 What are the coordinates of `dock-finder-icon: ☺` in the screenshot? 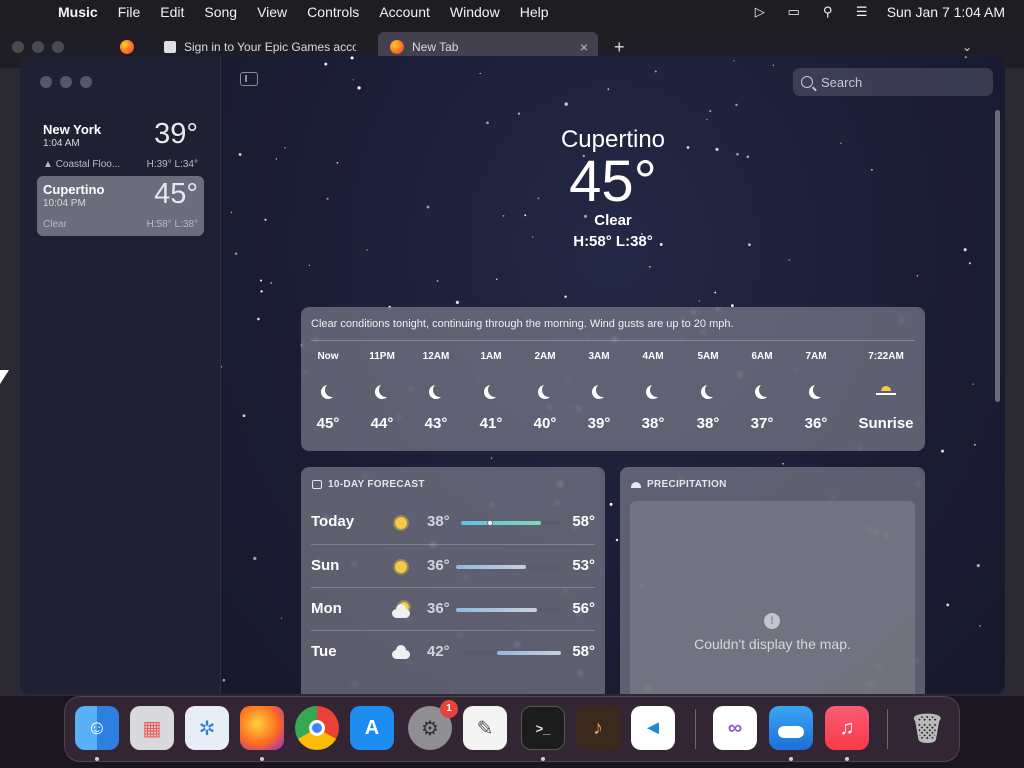 It's located at (97, 728).